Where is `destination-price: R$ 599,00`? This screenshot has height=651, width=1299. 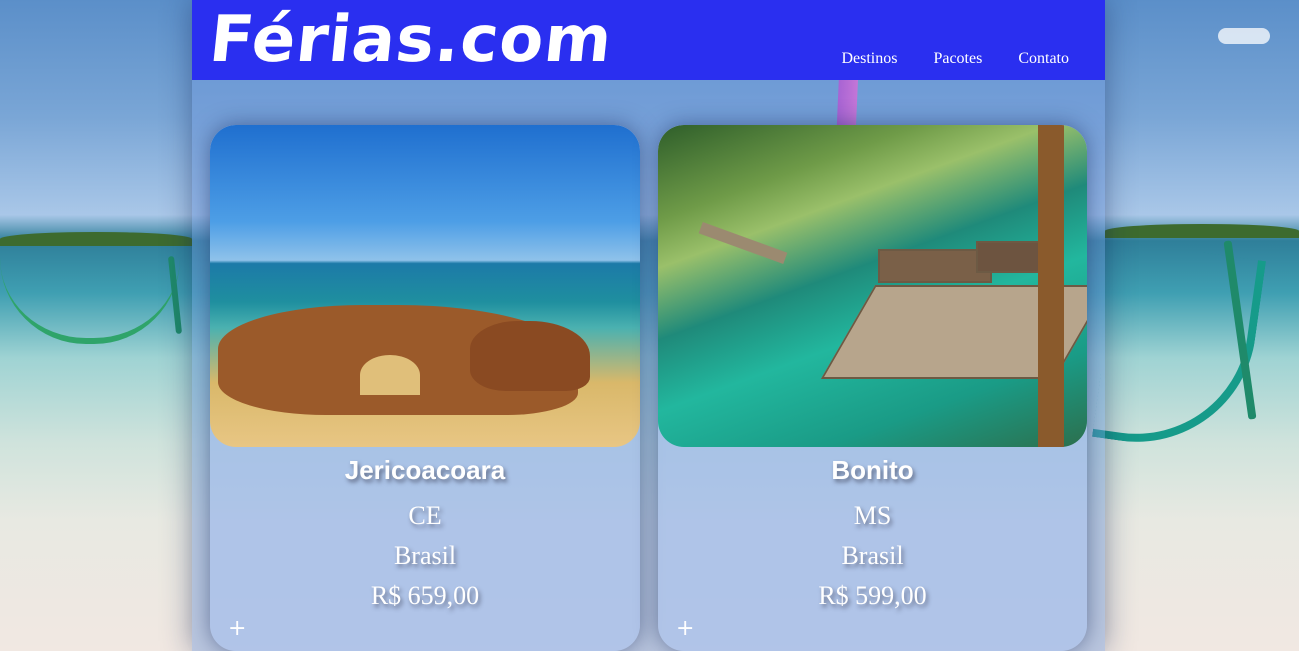
destination-price: R$ 599,00 is located at coordinates (872, 595).